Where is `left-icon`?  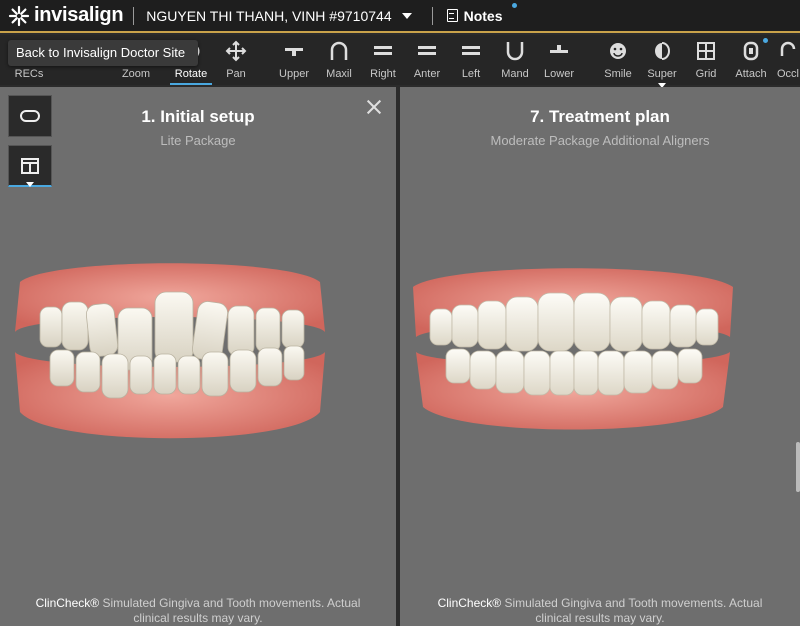 left-icon is located at coordinates (471, 51).